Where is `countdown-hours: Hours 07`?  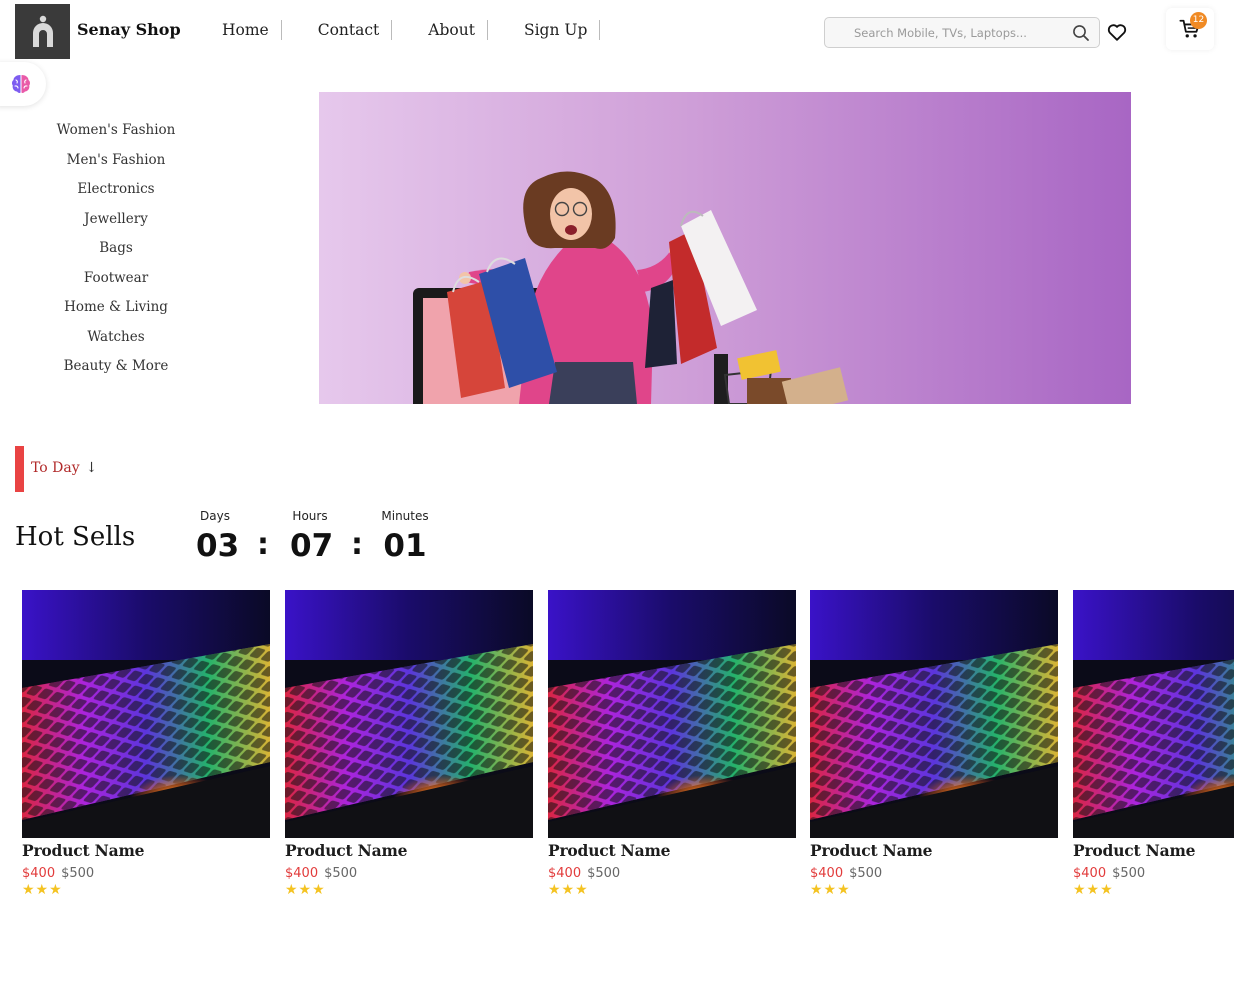 countdown-hours: Hours 07 is located at coordinates (312, 537).